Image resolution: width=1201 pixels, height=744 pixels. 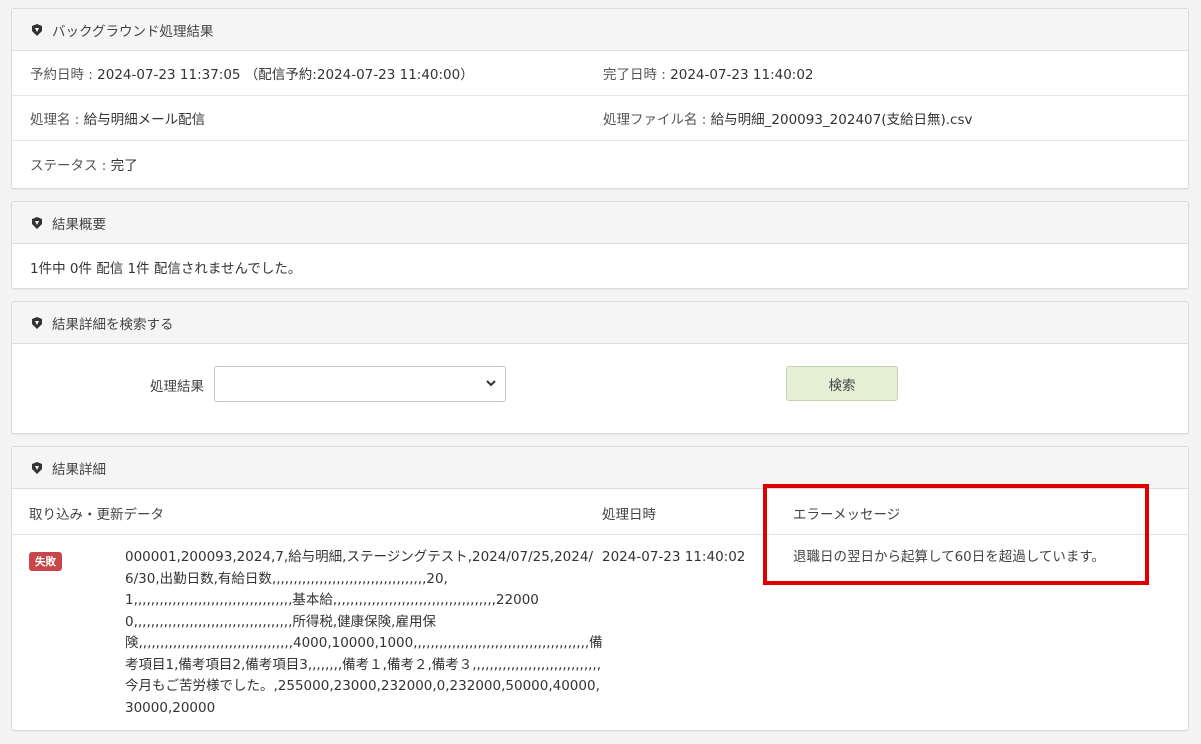 I want to click on summary-text: 1件中 0件 配信 1件 配信されませんでした。, so click(x=166, y=268).